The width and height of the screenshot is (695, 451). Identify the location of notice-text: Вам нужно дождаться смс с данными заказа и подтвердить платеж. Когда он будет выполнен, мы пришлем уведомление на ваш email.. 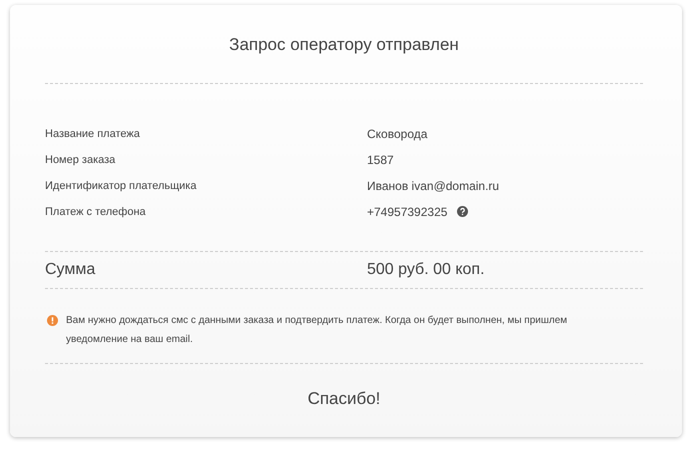
(317, 330).